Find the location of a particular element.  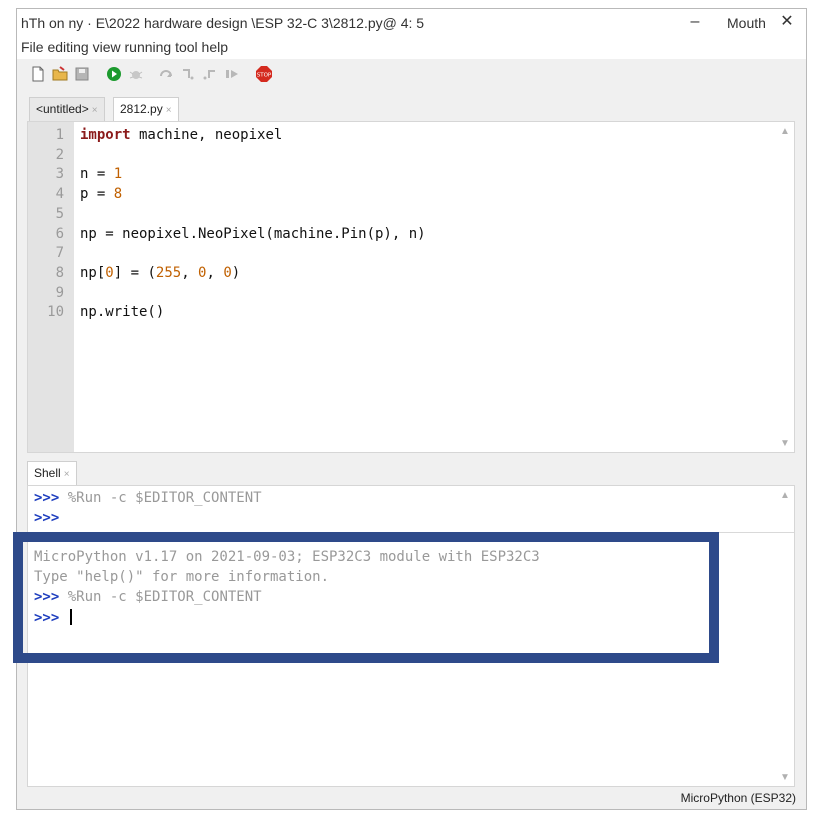

code-line: import machine, neopixel is located at coordinates (181, 135).